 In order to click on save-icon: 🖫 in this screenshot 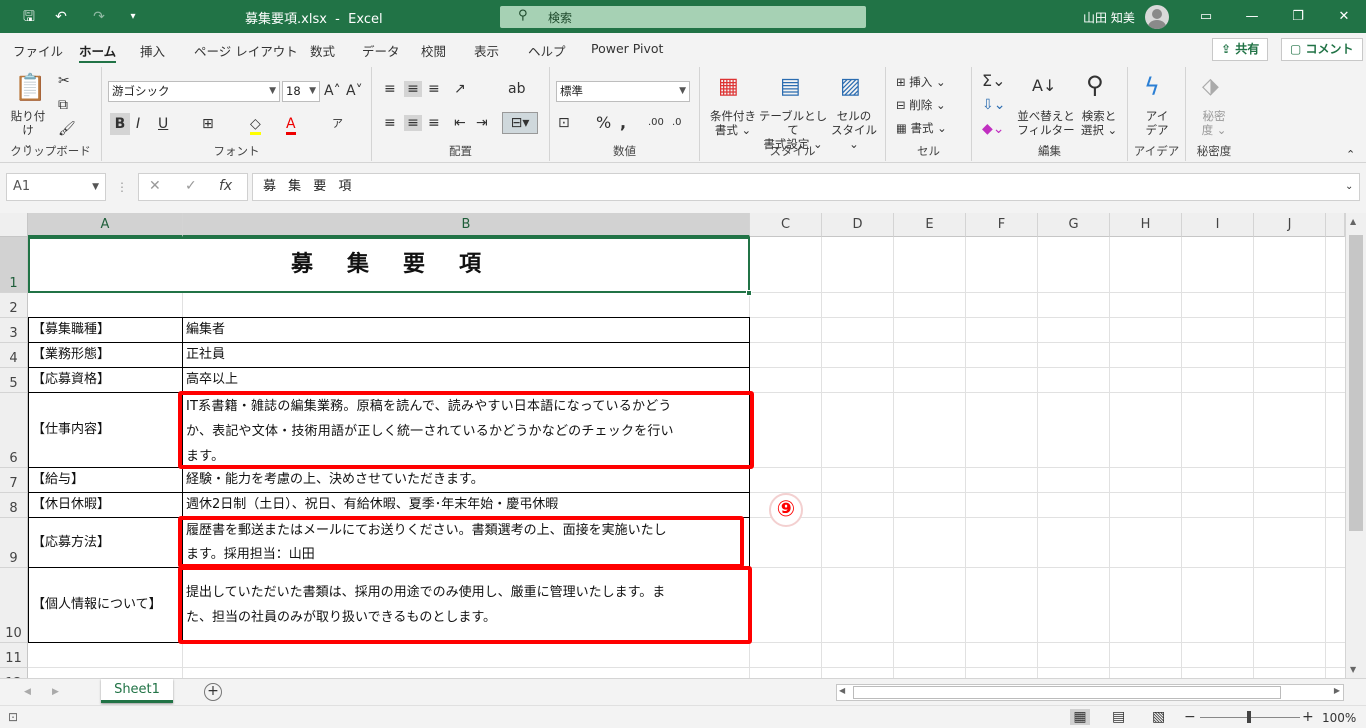, I will do `click(29, 17)`.